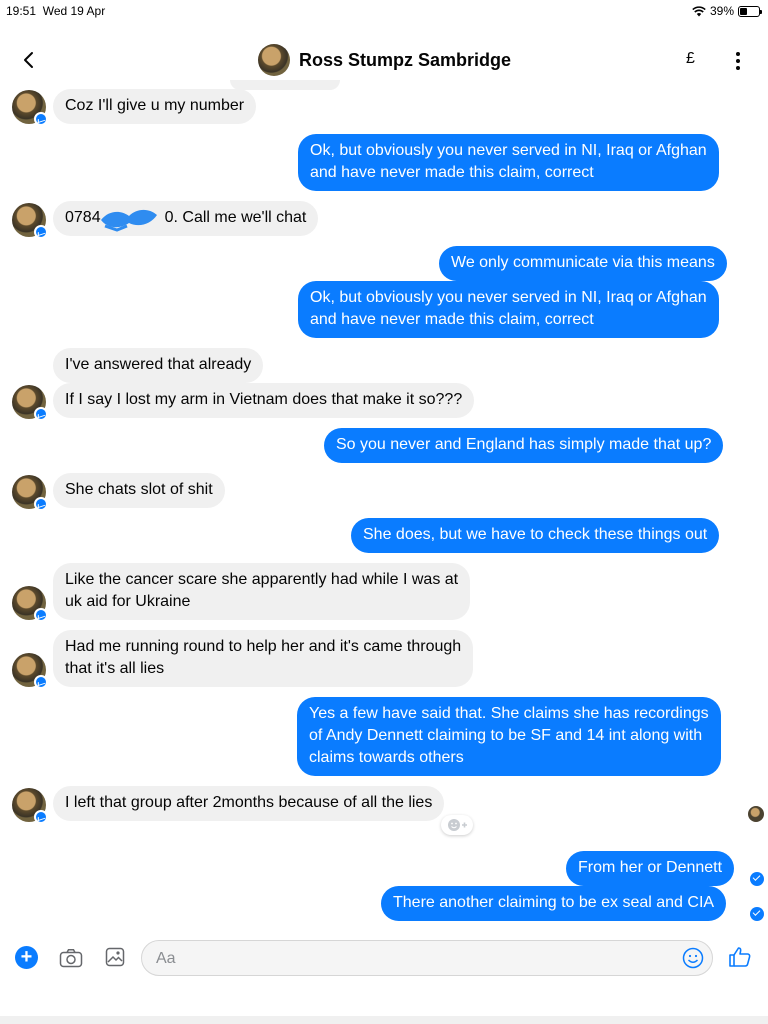  What do you see at coordinates (583, 263) in the screenshot?
I see `message-outgoing: We only communicate via this means` at bounding box center [583, 263].